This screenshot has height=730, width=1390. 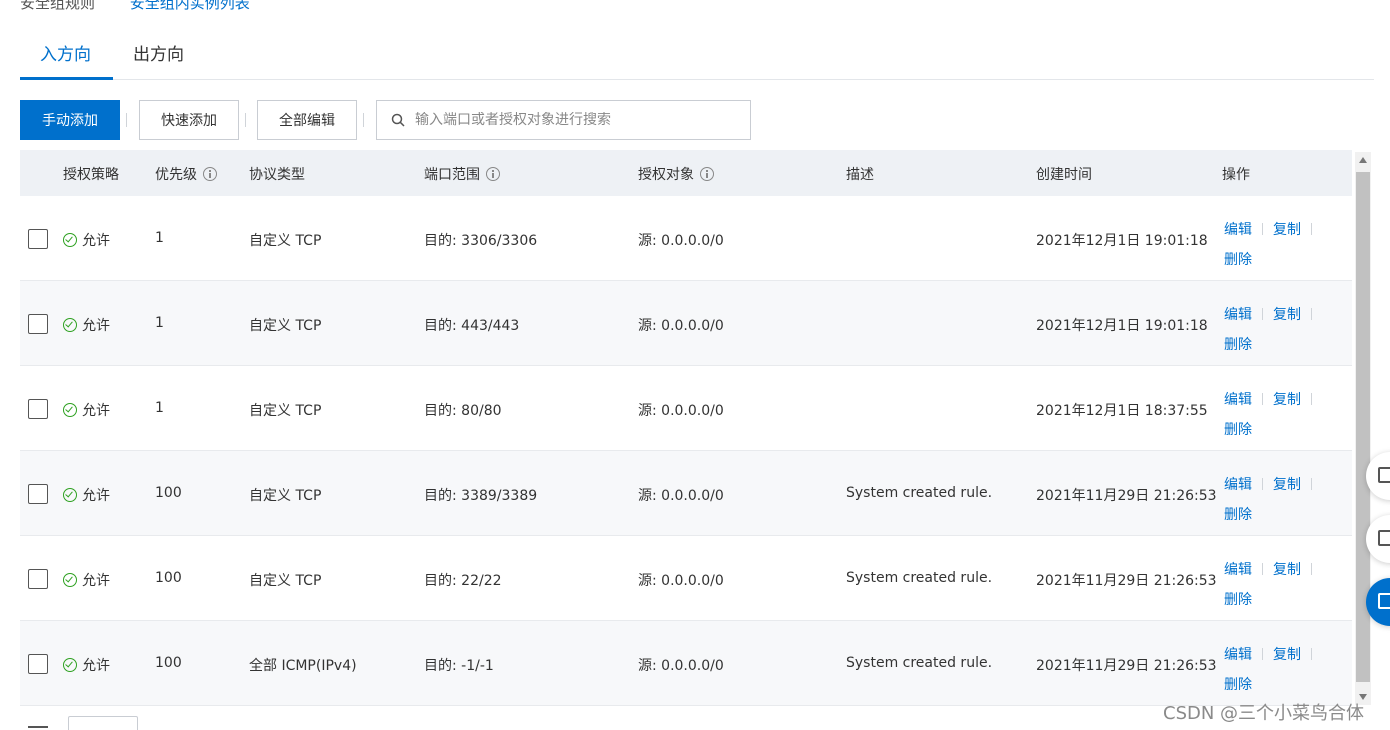 What do you see at coordinates (189, 120) in the screenshot?
I see `quick-add-button: 快速添加` at bounding box center [189, 120].